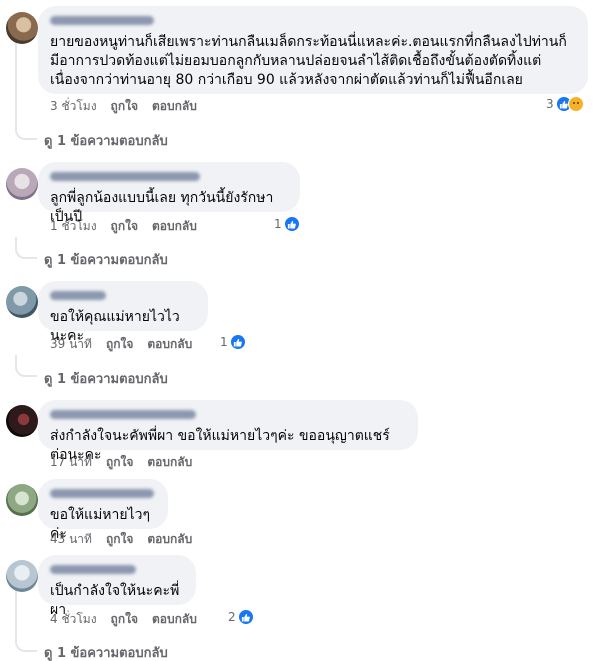 This screenshot has width=600, height=661. What do you see at coordinates (71, 462) in the screenshot?
I see `comment-time: 17 นาที` at bounding box center [71, 462].